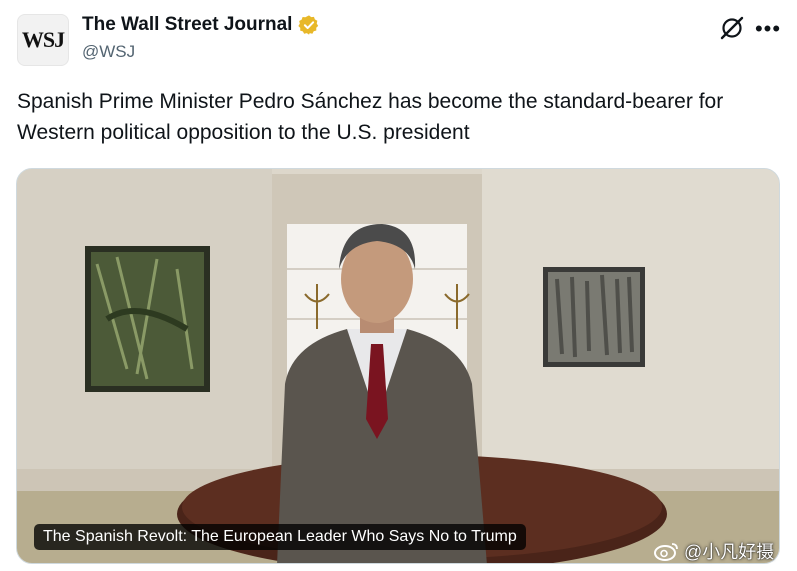  I want to click on watermark-text: @小凡好摄, so click(729, 552).